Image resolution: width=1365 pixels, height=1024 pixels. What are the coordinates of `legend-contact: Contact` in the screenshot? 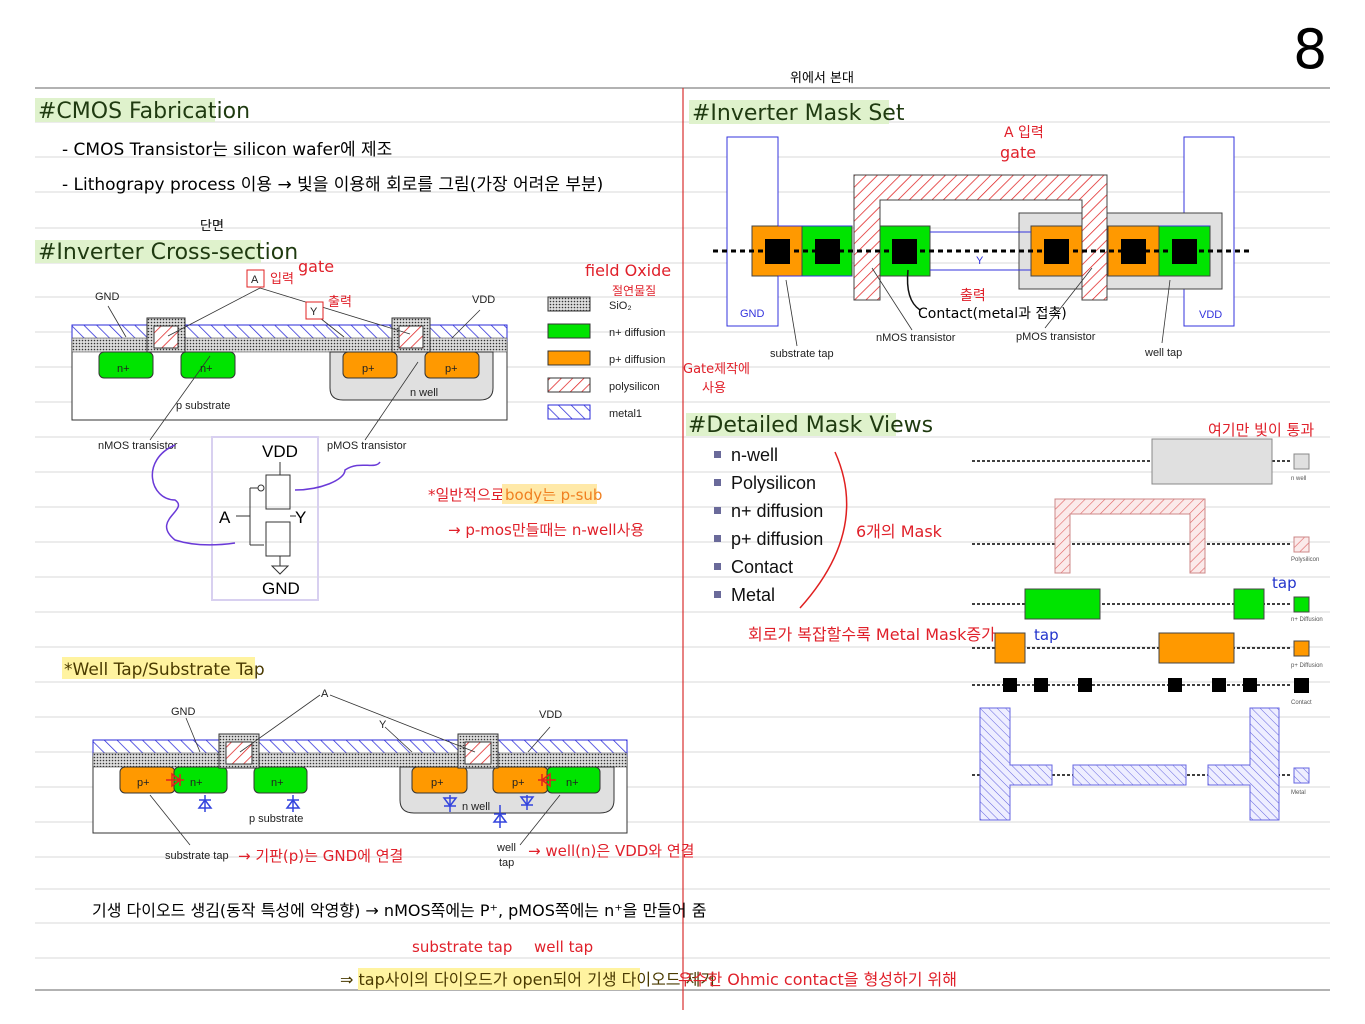 It's located at (1301, 703).